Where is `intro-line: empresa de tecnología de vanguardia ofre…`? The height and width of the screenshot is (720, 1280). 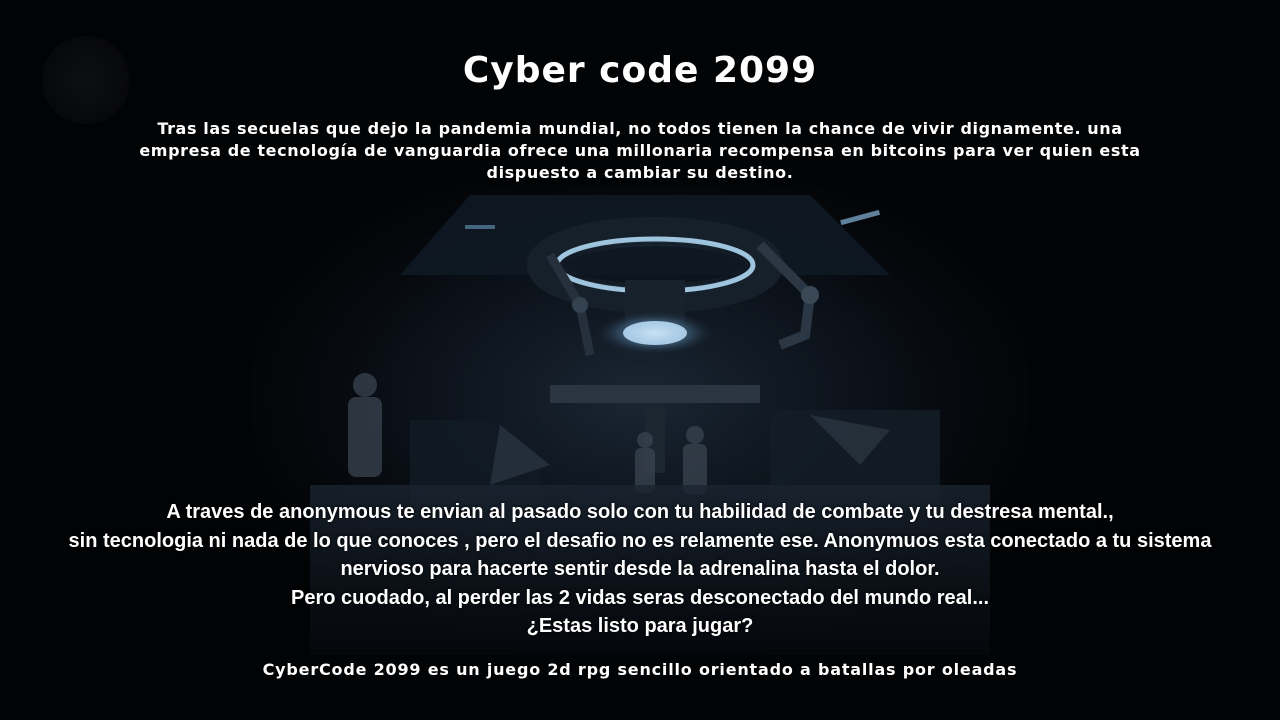 intro-line: empresa de tecnología de vanguardia ofre… is located at coordinates (640, 150).